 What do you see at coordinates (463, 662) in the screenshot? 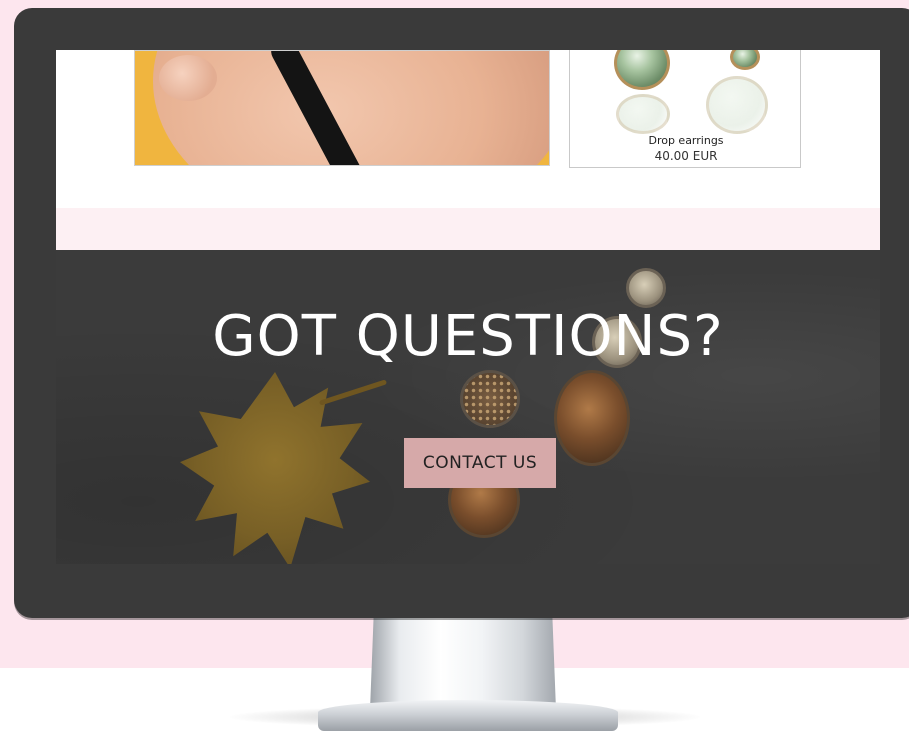
I see `monitor-stand-neck` at bounding box center [463, 662].